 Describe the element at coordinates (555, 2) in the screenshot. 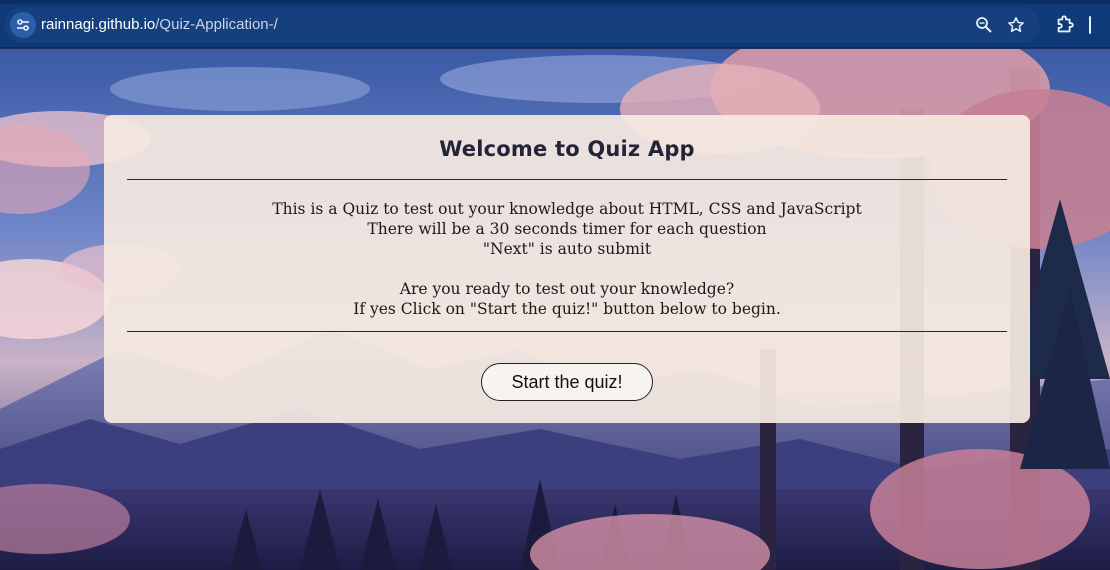

I see `tab-strip-edge` at that location.